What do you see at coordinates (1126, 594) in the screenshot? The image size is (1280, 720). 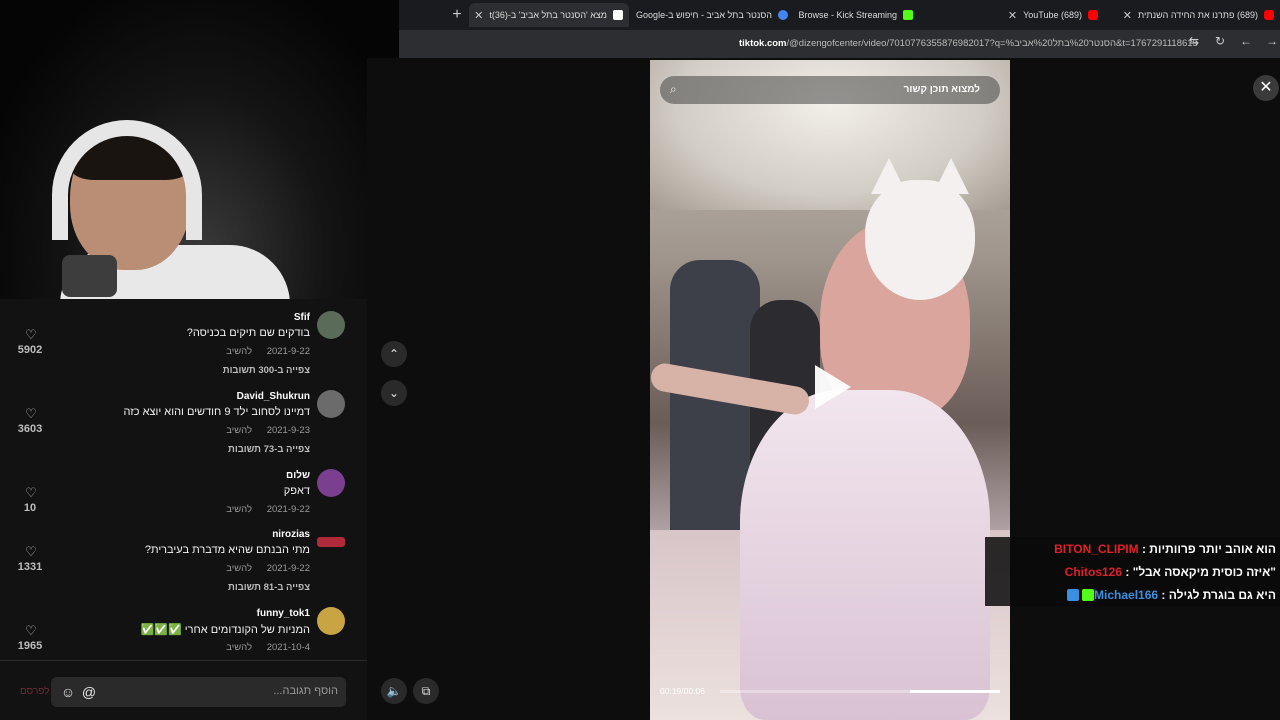 I see `chat-username: Michael166` at bounding box center [1126, 594].